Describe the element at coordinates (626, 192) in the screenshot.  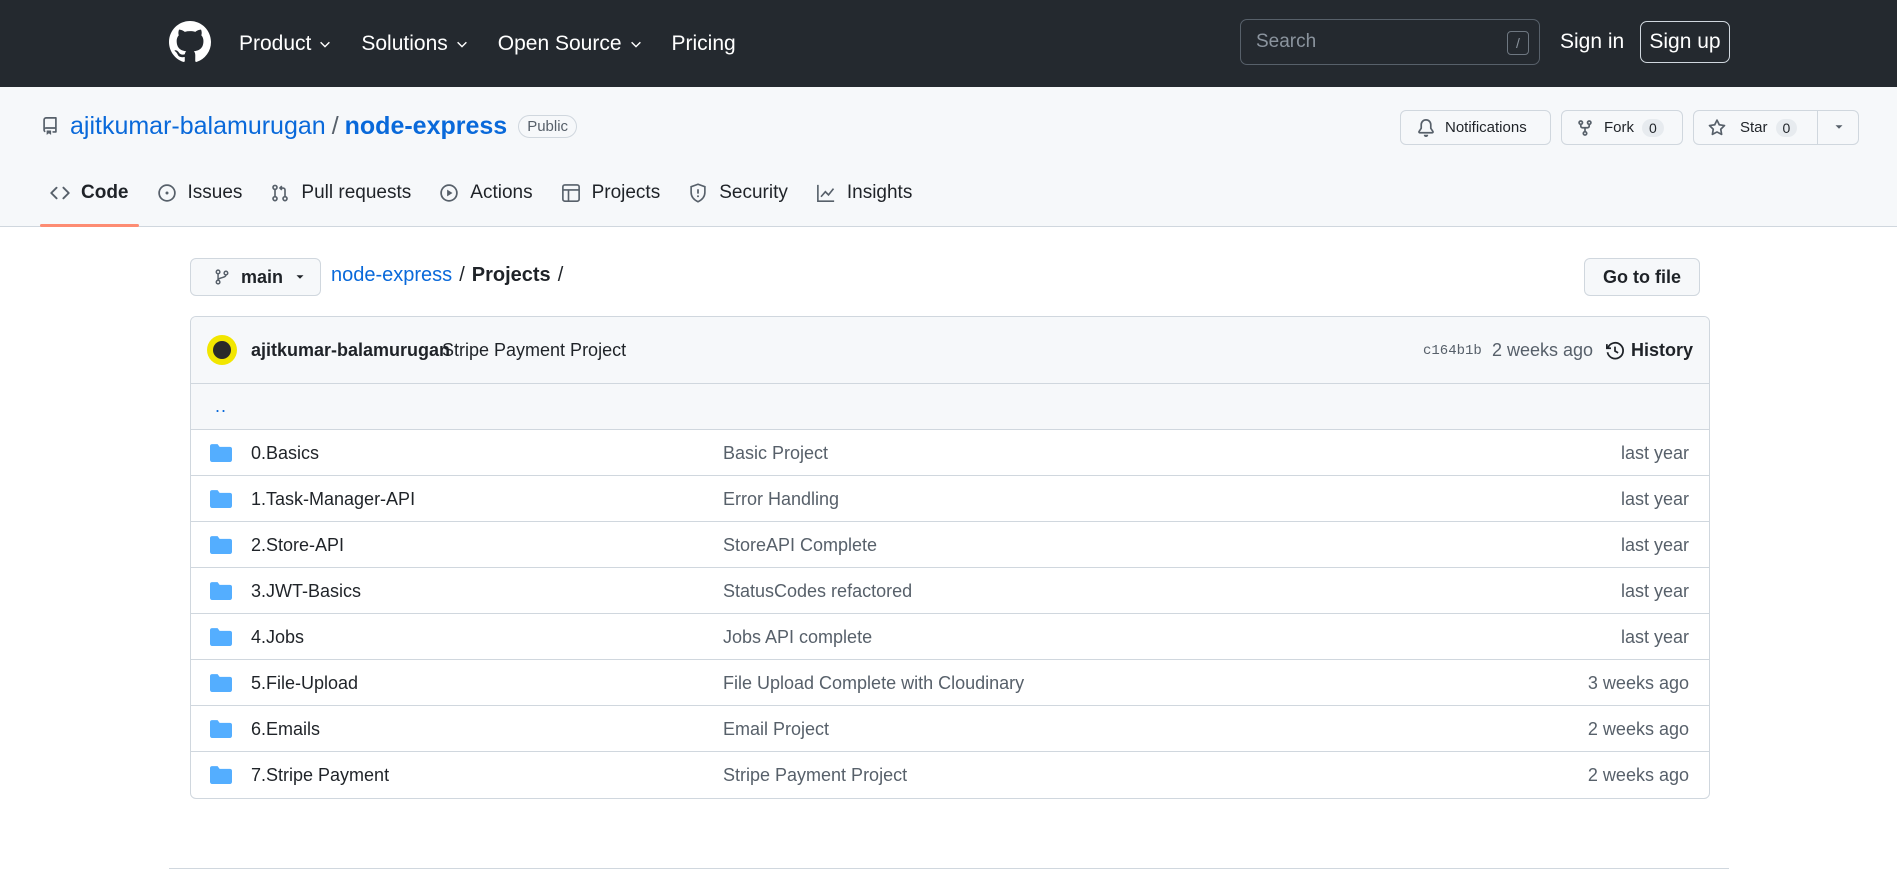
I see `tab-label: Projects` at that location.